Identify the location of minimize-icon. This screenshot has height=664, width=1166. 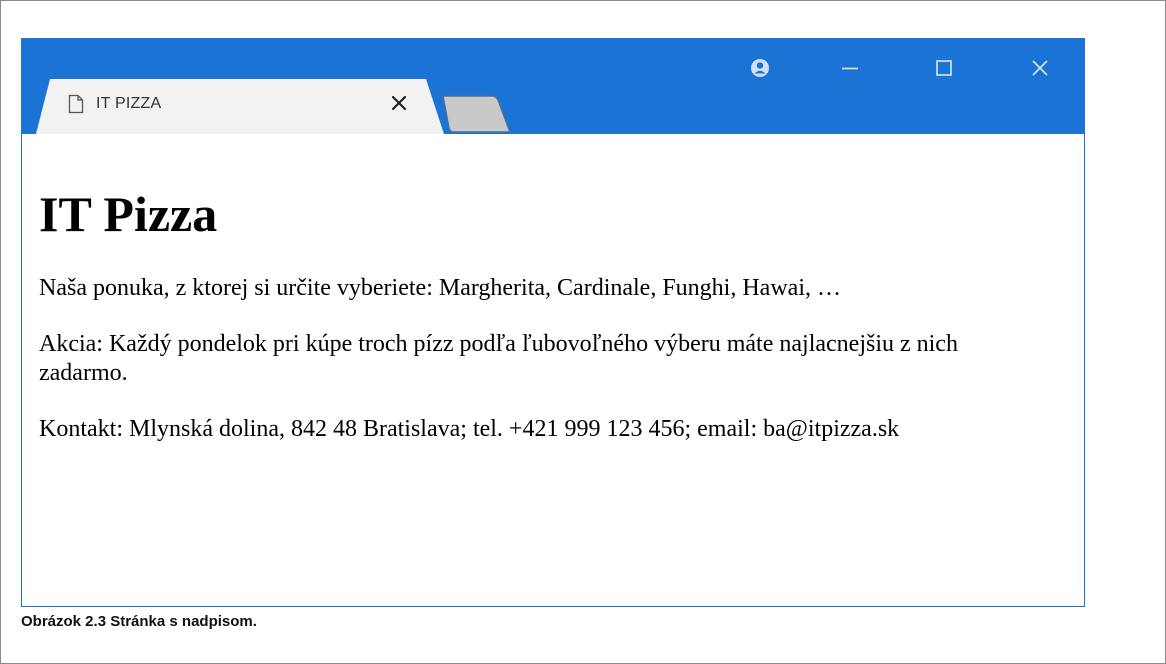
(850, 68).